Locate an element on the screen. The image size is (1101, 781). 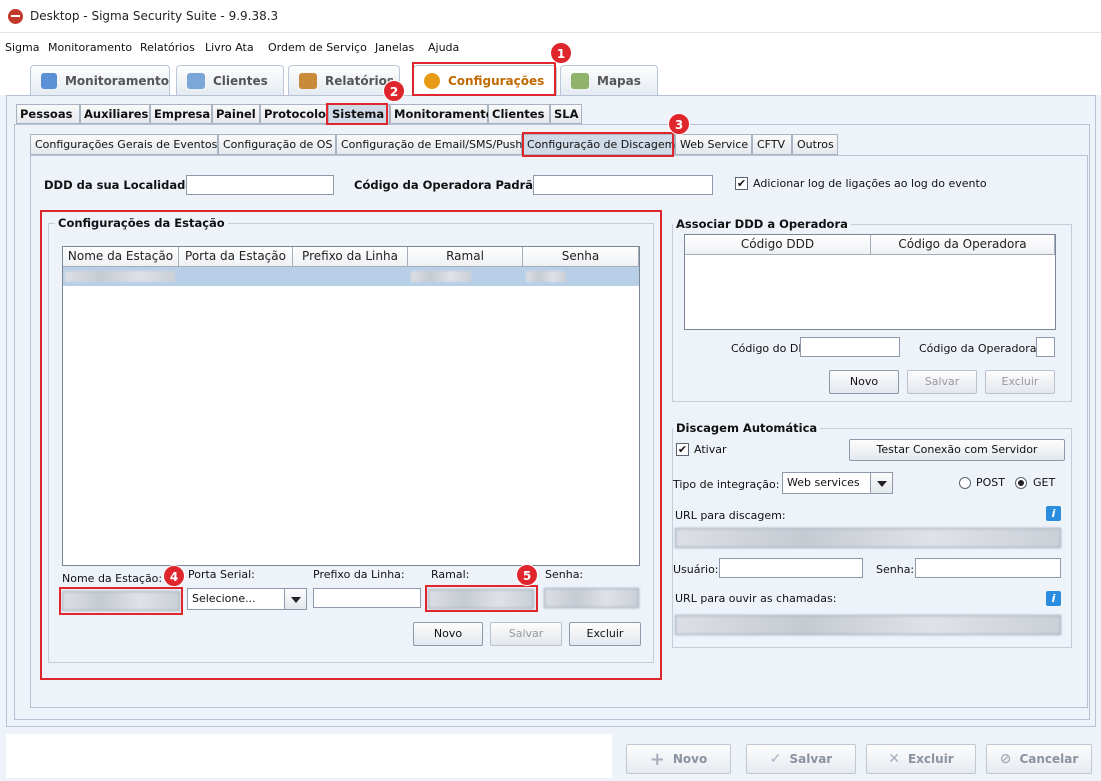
subtab-clientes: Clientes is located at coordinates (519, 114).